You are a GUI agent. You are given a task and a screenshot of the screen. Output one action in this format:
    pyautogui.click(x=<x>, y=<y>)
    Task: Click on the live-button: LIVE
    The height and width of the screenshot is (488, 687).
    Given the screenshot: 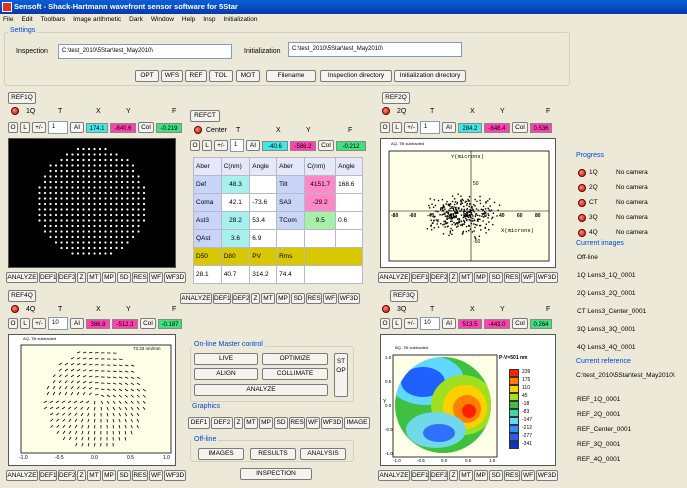 What is the action you would take?
    pyautogui.click(x=226, y=359)
    